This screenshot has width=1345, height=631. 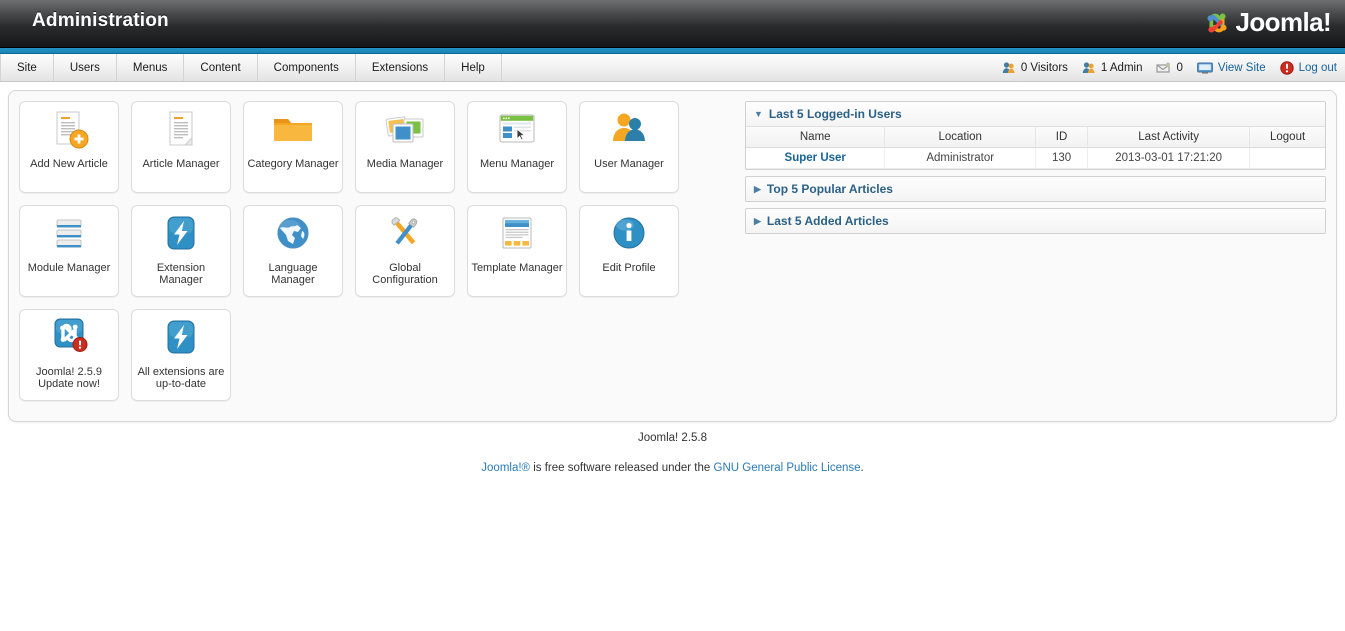 I want to click on logout-icon, so click(x=1286, y=67).